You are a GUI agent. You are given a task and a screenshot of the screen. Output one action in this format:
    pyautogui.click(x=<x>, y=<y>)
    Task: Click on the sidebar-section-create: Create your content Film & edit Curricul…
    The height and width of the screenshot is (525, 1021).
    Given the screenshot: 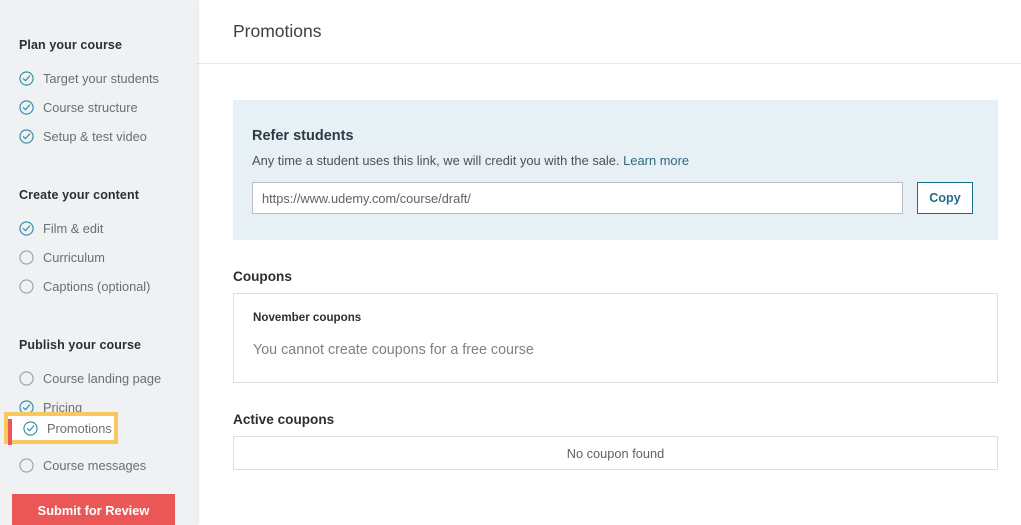 What is the action you would take?
    pyautogui.click(x=98, y=244)
    